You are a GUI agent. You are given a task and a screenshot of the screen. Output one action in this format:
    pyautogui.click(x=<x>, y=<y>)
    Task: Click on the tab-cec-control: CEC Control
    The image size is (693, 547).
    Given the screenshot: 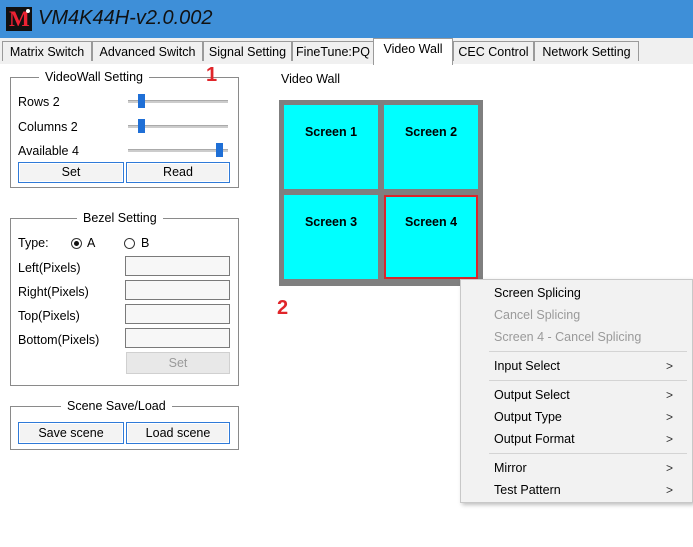 What is the action you would take?
    pyautogui.click(x=493, y=51)
    